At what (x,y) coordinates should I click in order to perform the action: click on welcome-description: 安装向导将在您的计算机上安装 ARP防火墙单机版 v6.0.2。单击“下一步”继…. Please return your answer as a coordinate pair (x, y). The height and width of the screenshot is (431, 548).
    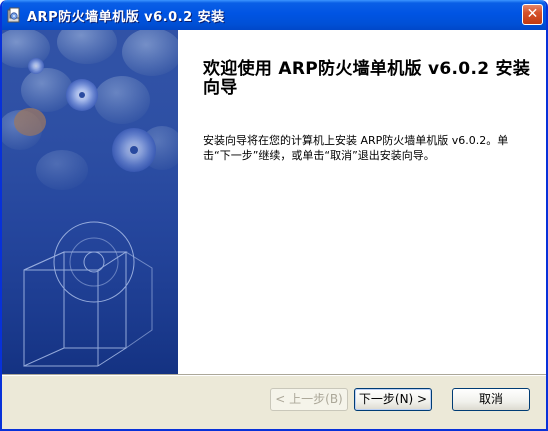
    Looking at the image, I should click on (356, 148).